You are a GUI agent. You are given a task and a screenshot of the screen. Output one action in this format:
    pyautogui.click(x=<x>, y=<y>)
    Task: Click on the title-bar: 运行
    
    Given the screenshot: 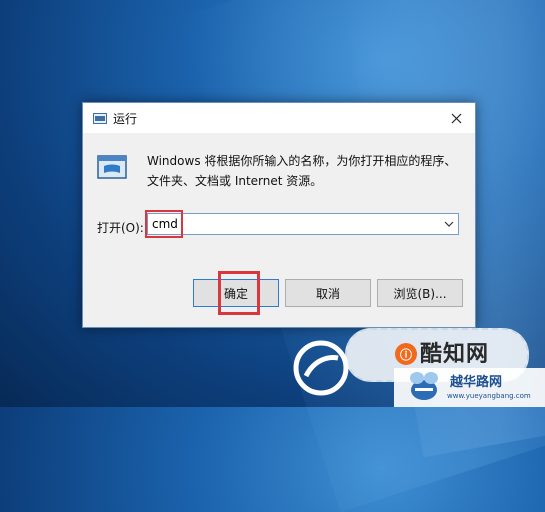 What is the action you would take?
    pyautogui.click(x=279, y=118)
    